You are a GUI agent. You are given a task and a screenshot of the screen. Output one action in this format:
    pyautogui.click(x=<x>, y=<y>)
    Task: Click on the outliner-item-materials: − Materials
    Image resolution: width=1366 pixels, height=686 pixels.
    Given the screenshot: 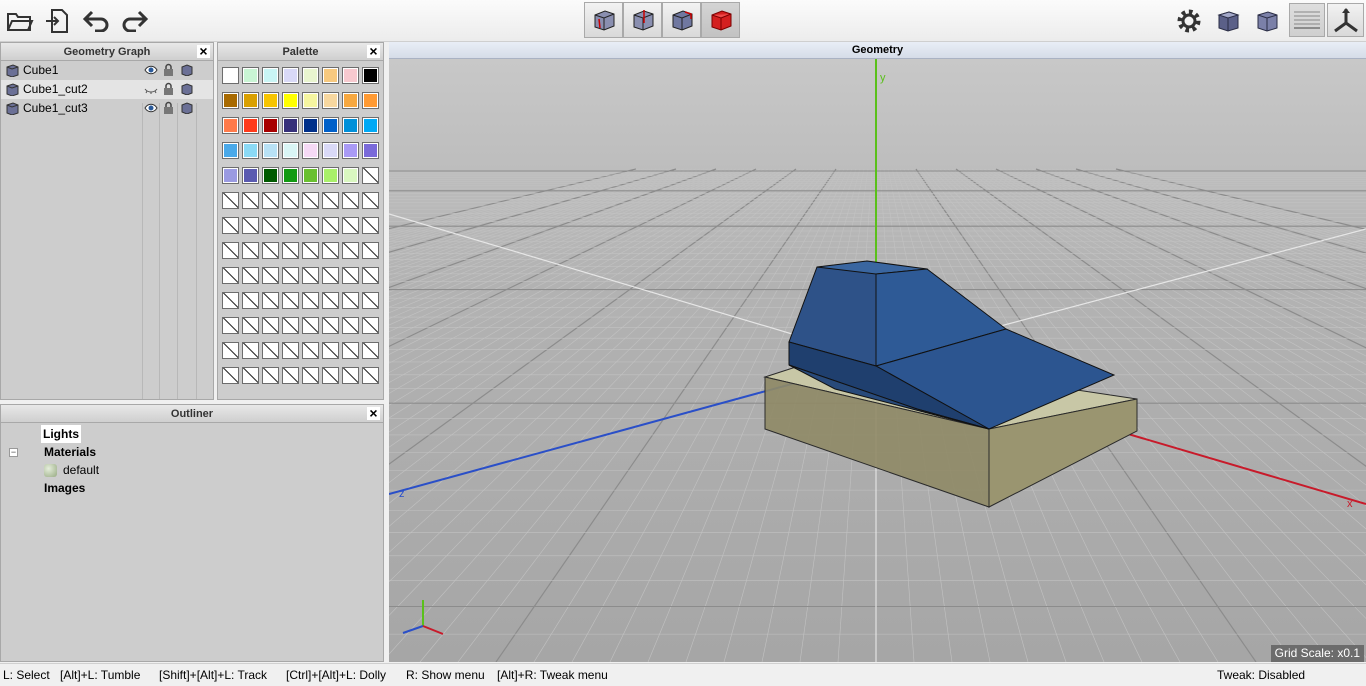 What is the action you would take?
    pyautogui.click(x=192, y=452)
    